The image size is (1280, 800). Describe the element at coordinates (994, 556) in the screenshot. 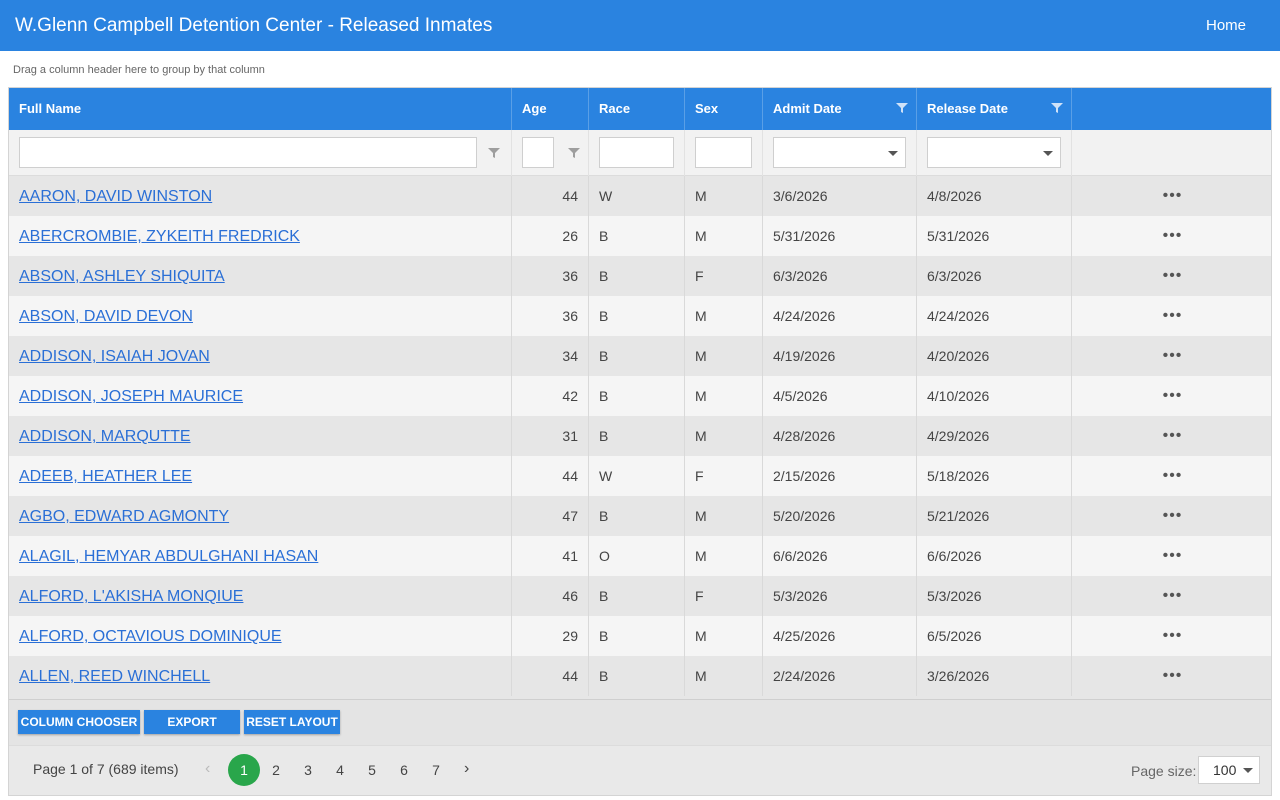

I see `cell-release: 6/6/2026` at that location.